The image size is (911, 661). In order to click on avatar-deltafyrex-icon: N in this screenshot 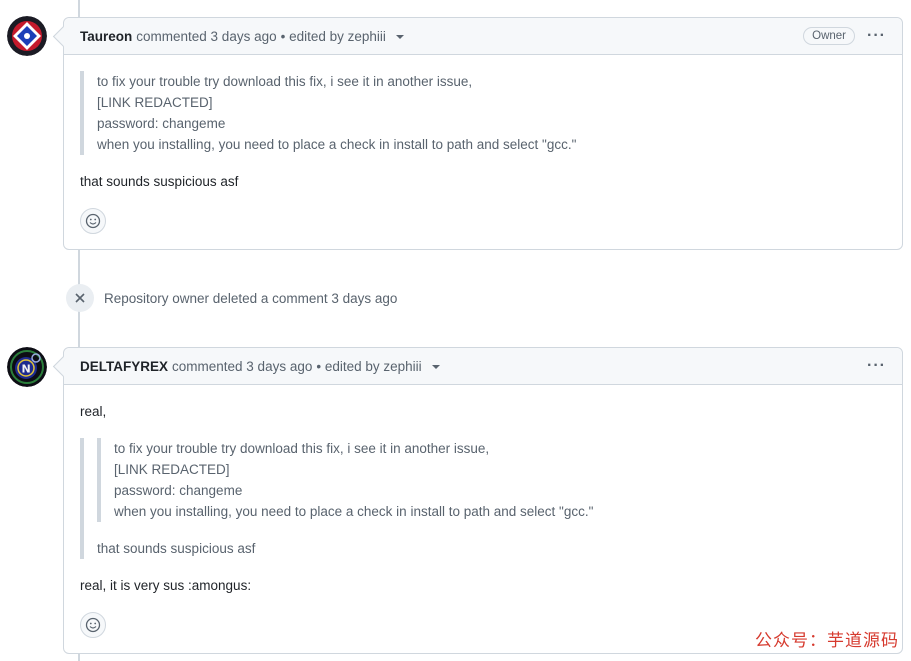, I will do `click(27, 367)`.